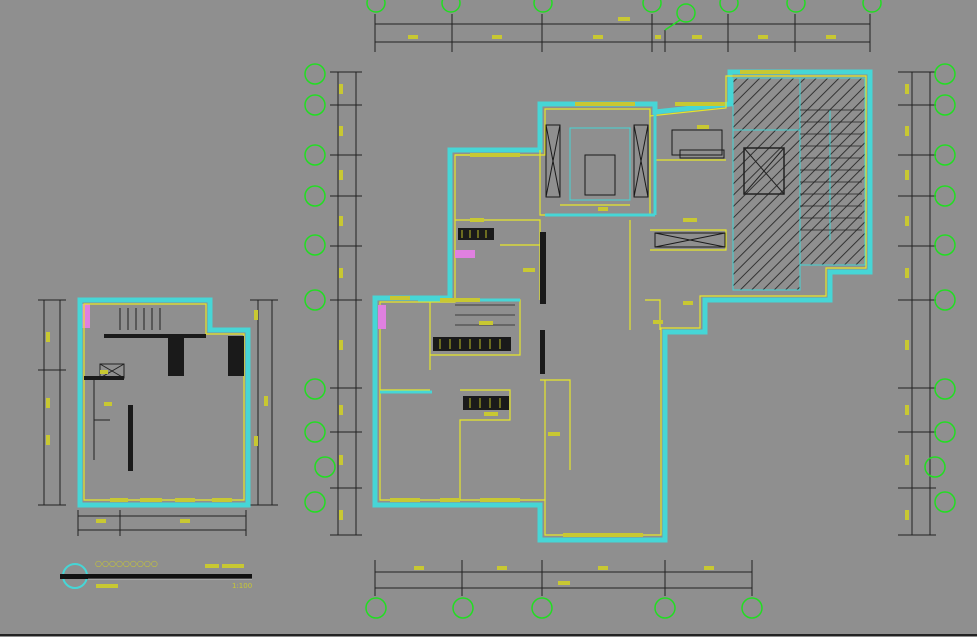 Image resolution: width=977 pixels, height=637 pixels. I want to click on bottom-axis-bubbles, so click(564, 608).